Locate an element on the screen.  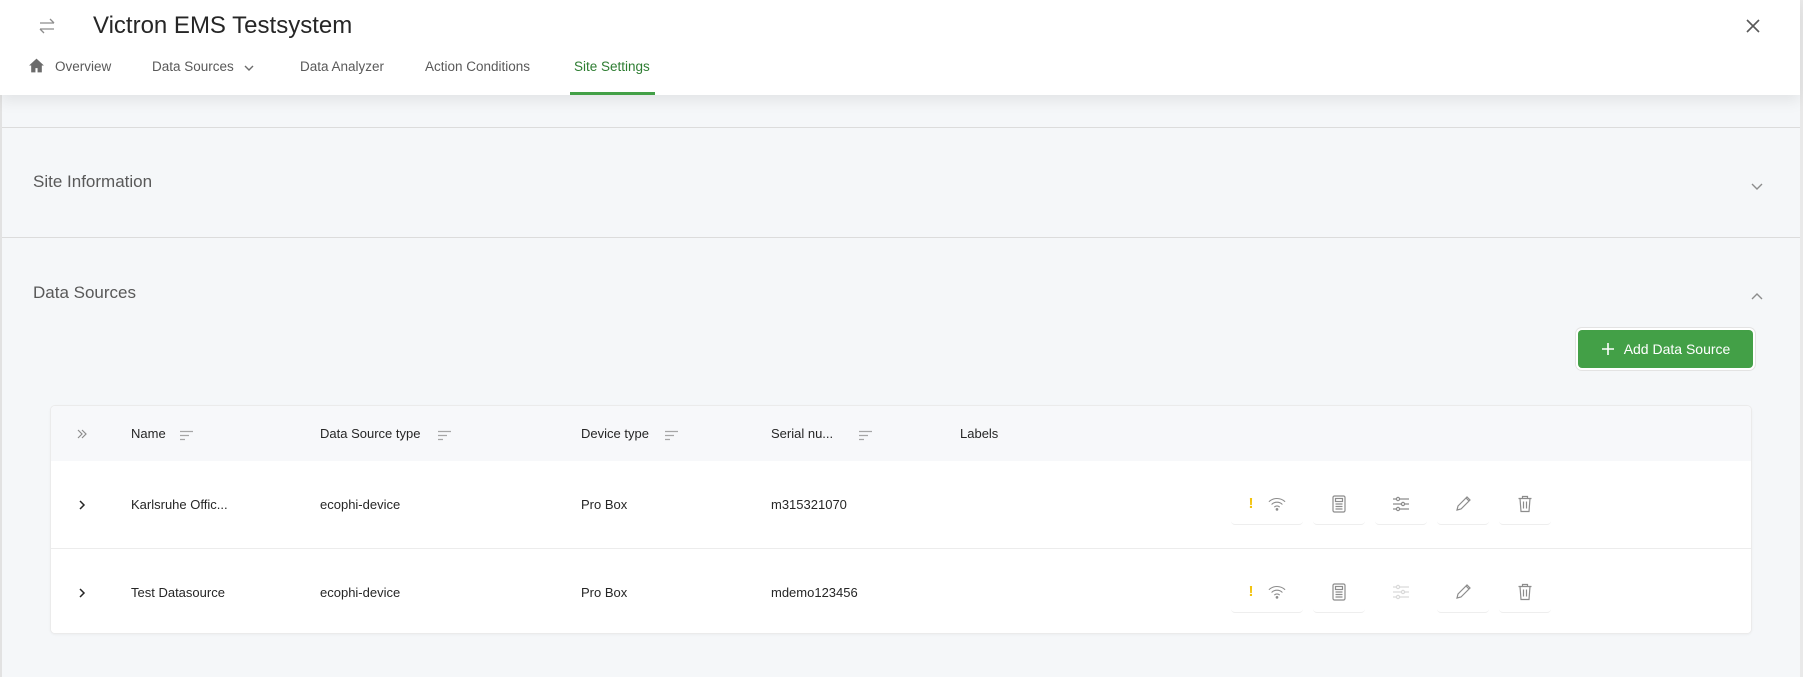
tab-label: Action Conditions is located at coordinates (478, 66).